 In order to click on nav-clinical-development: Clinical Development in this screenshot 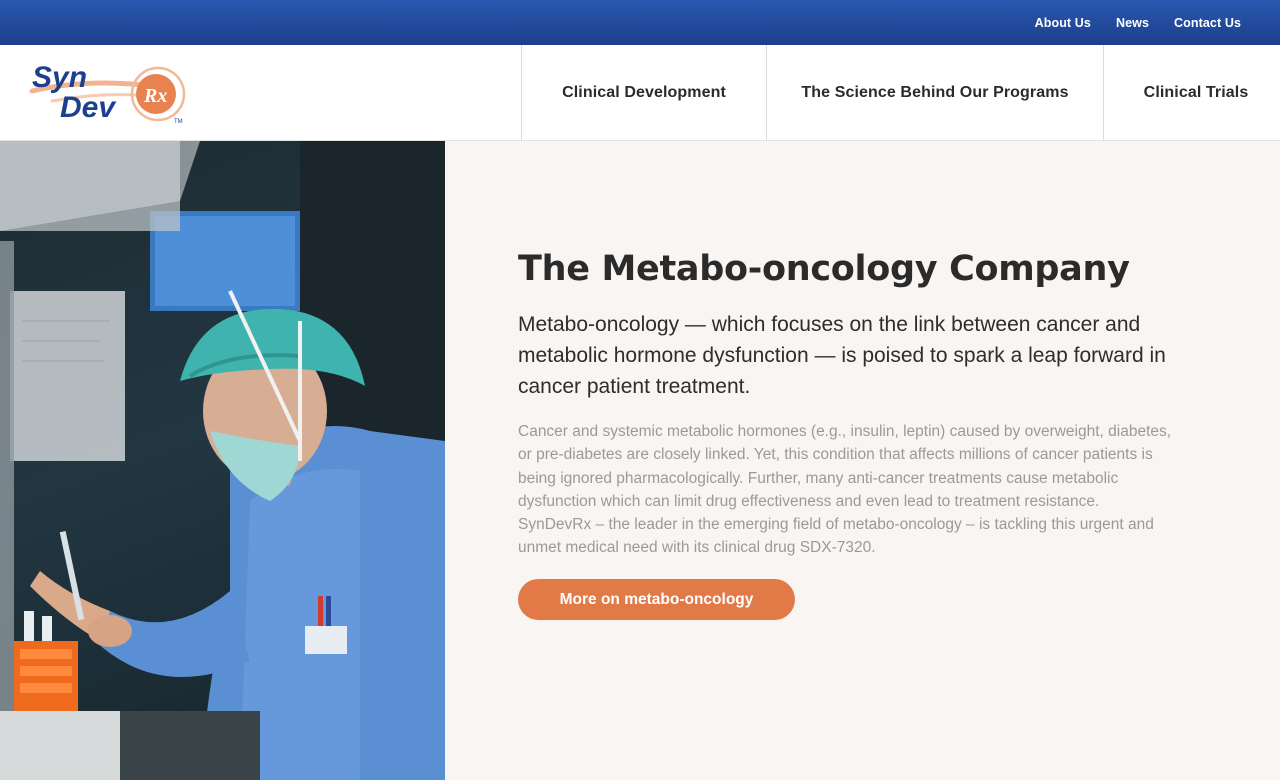, I will do `click(643, 93)`.